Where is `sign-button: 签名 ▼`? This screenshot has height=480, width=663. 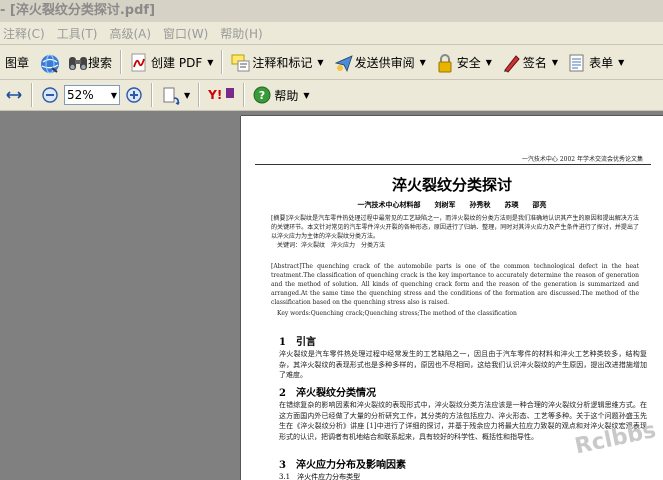 sign-button: 签名 ▼ is located at coordinates (530, 62).